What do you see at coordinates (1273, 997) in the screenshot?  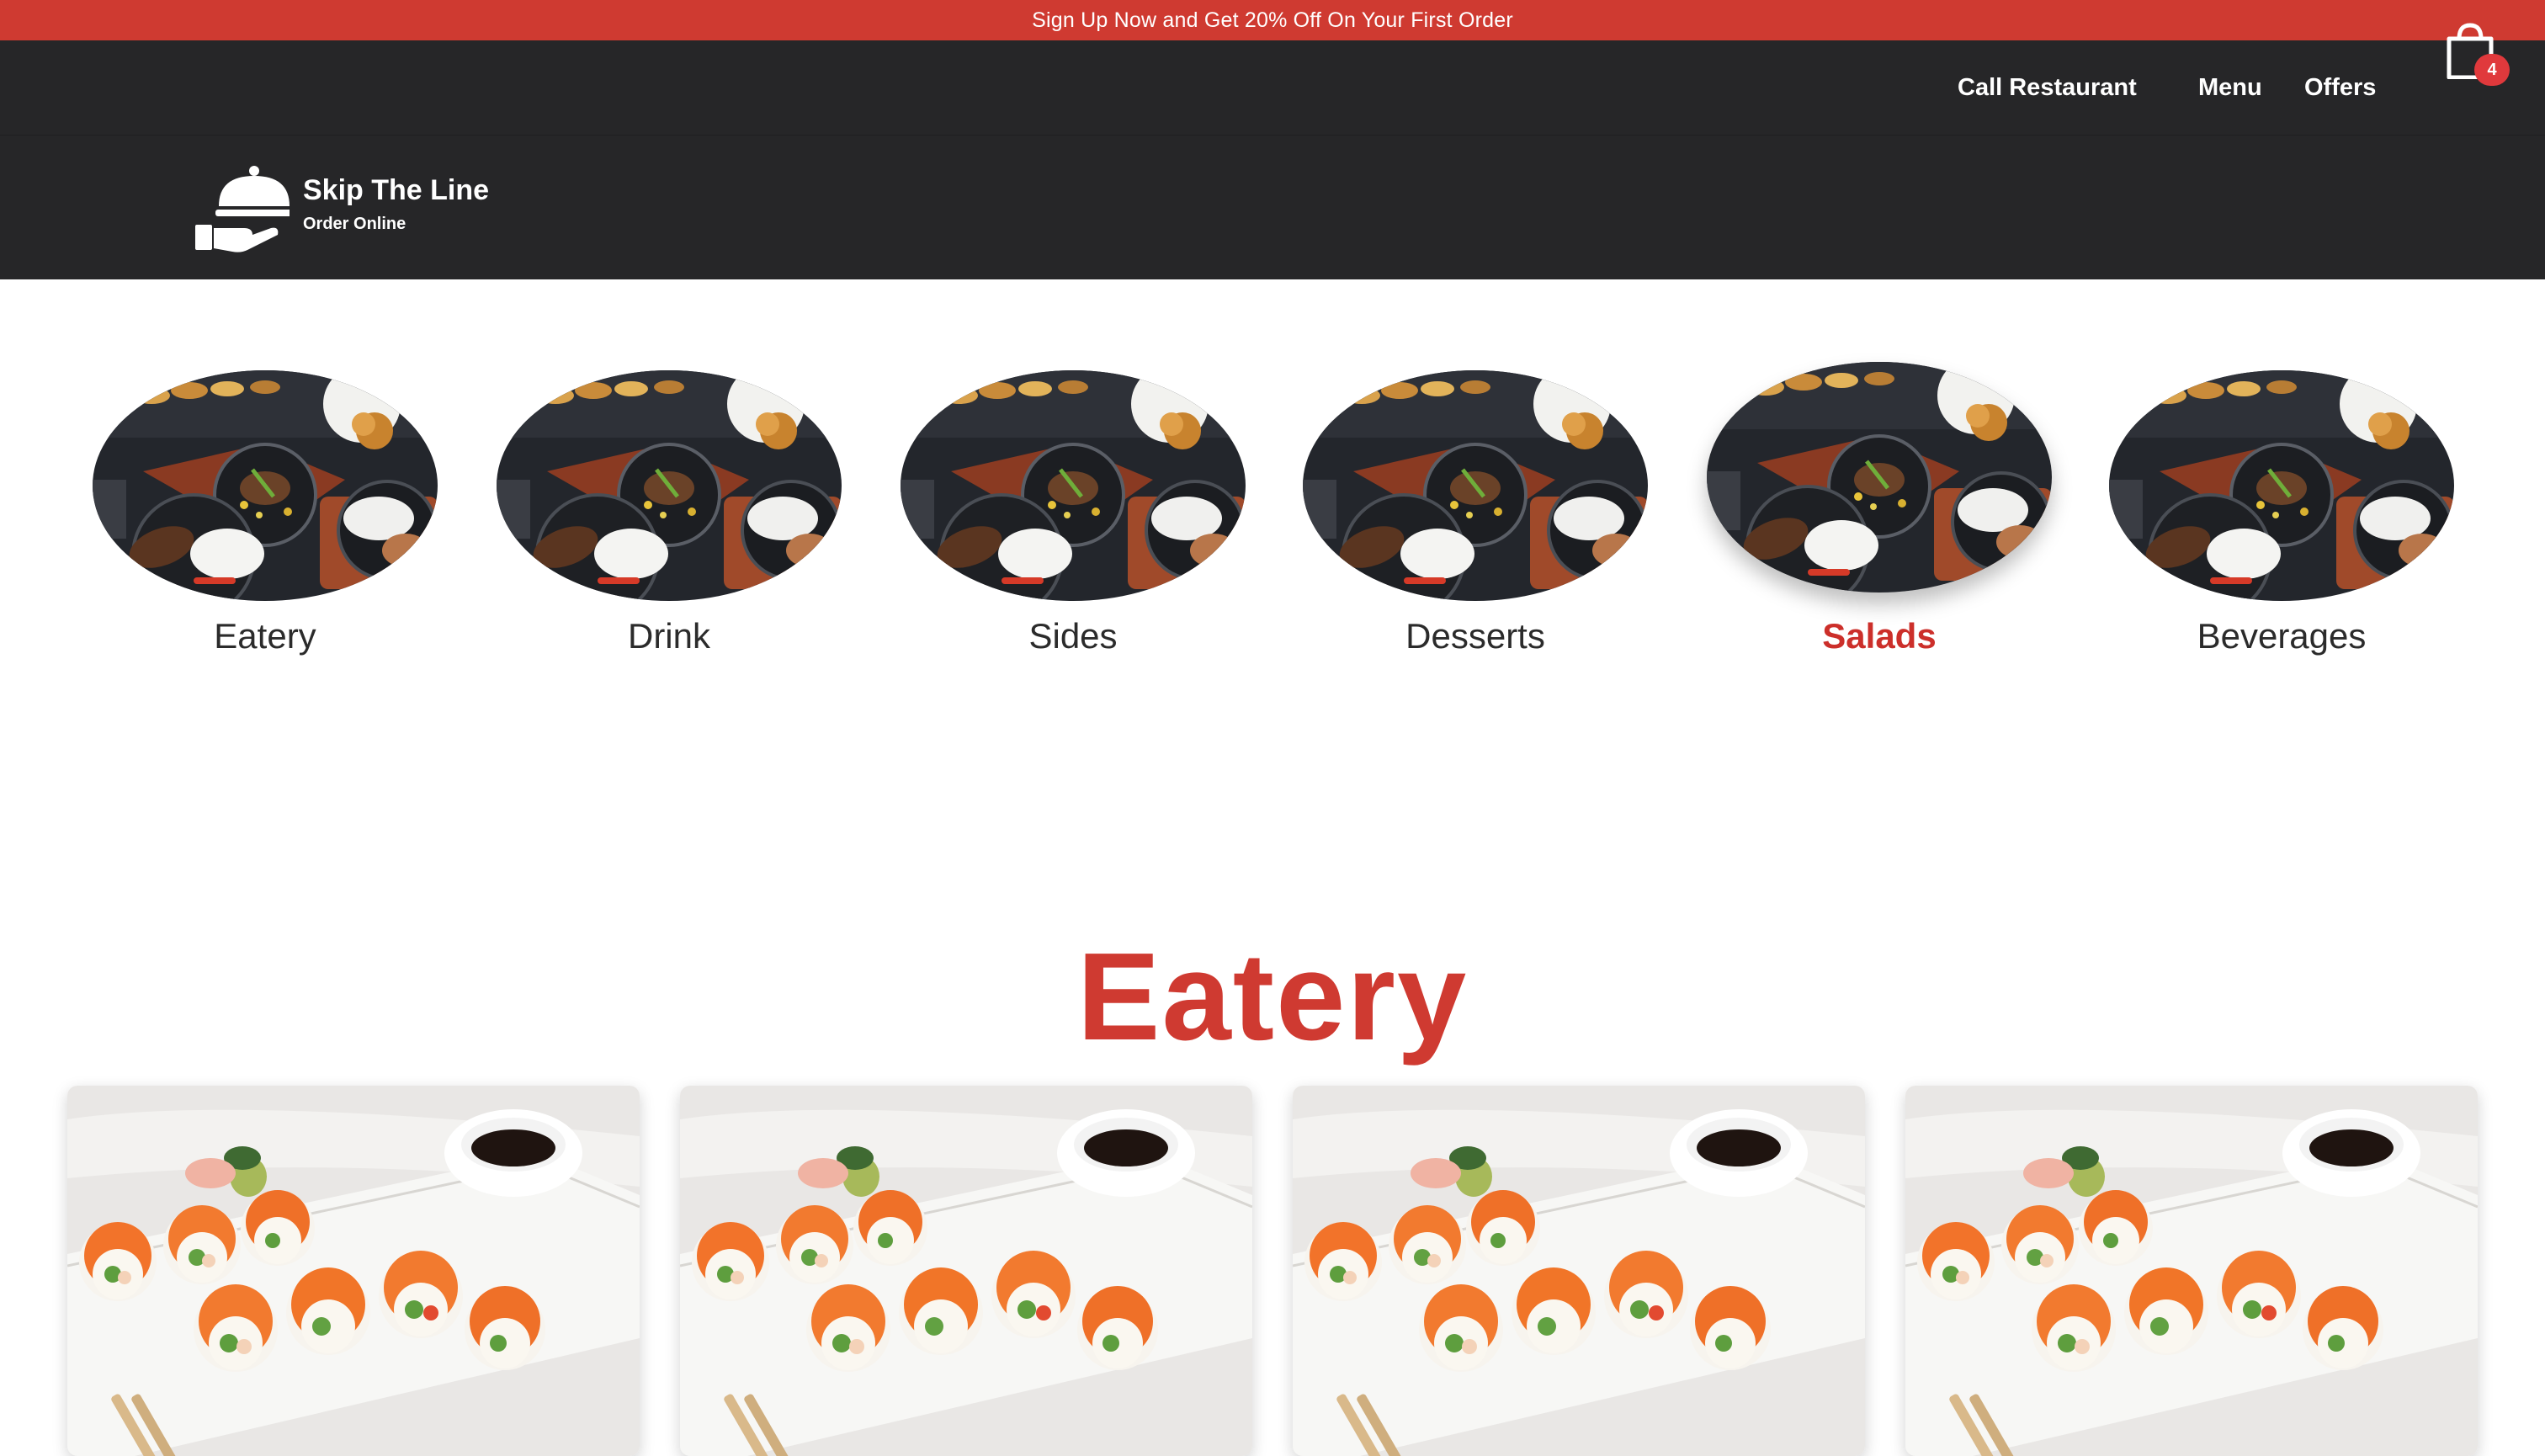 I see `section-title: Eatery` at bounding box center [1273, 997].